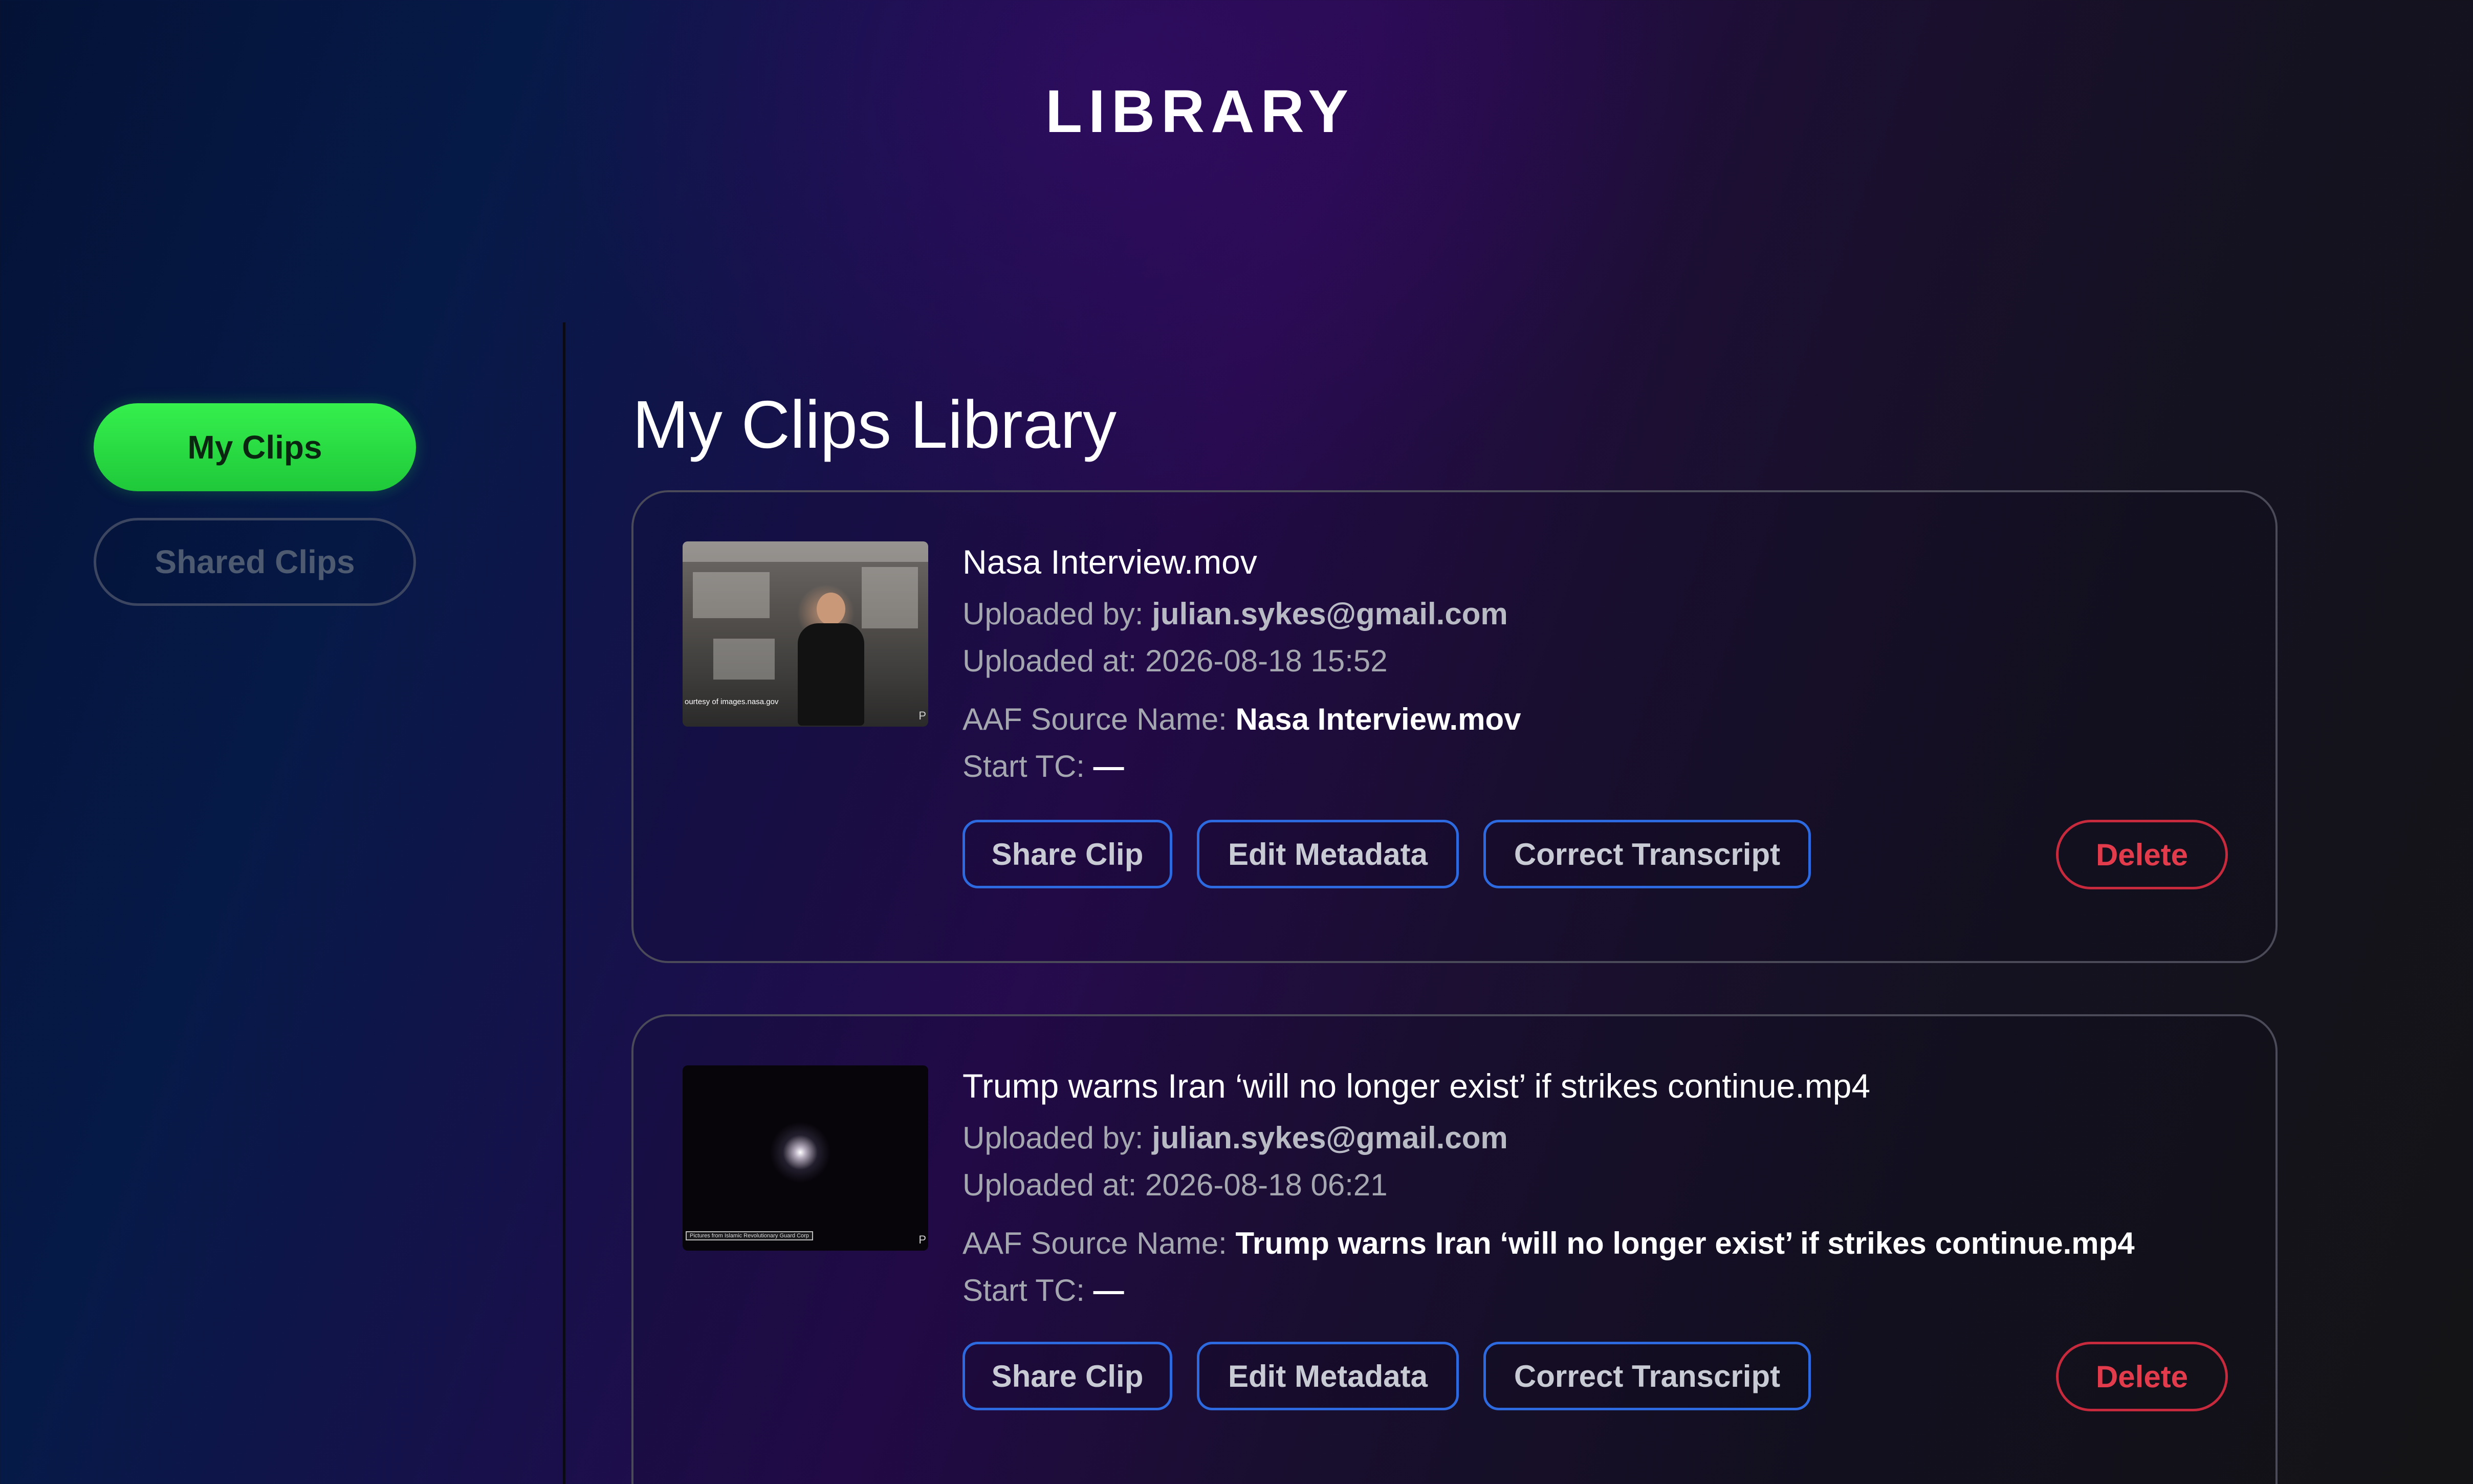 The image size is (2473, 1484). Describe the element at coordinates (255, 504) in the screenshot. I see `sidebar: My Clips Shared Clips` at that location.